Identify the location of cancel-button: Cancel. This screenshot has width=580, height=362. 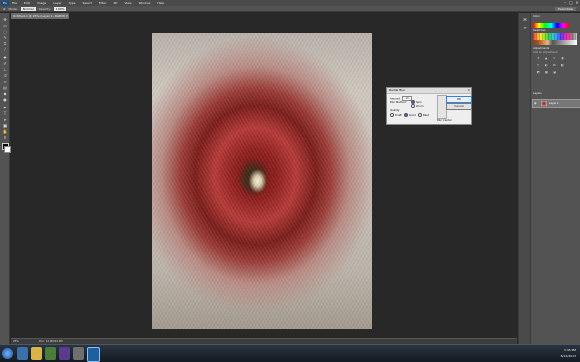
(459, 106).